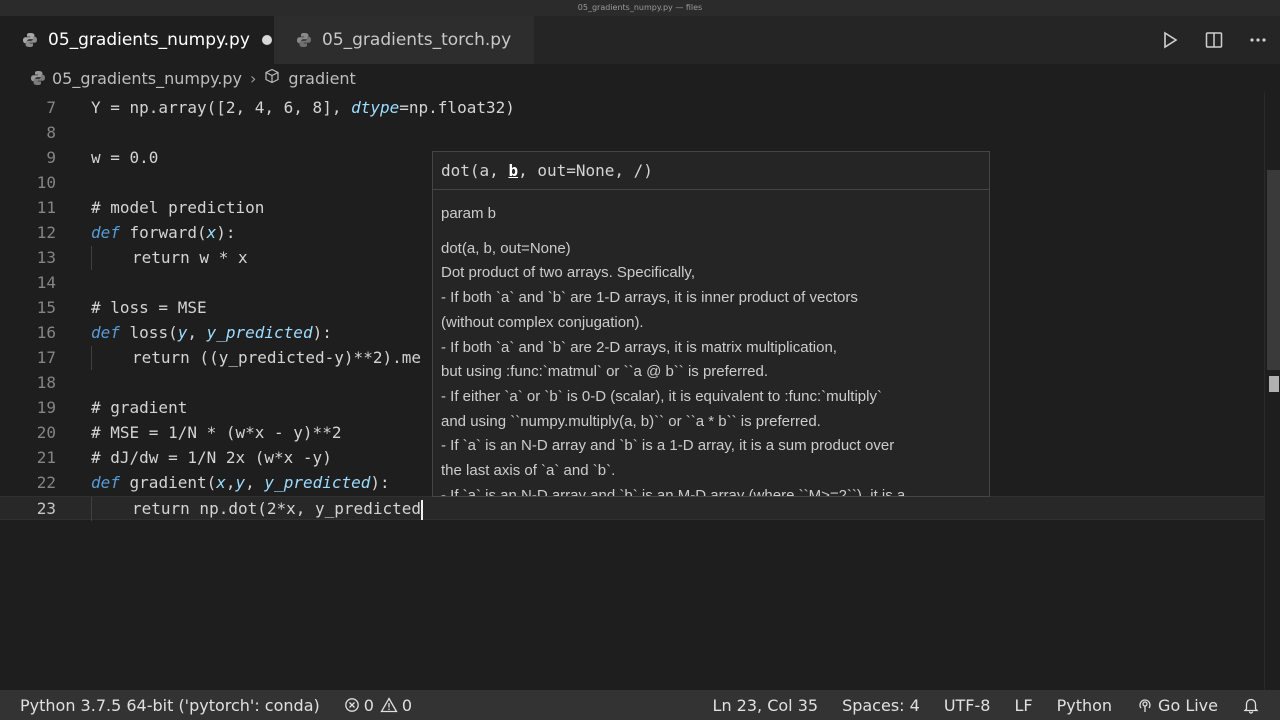 The width and height of the screenshot is (1280, 720). I want to click on signature-suffix: , out=None, /), so click(585, 170).